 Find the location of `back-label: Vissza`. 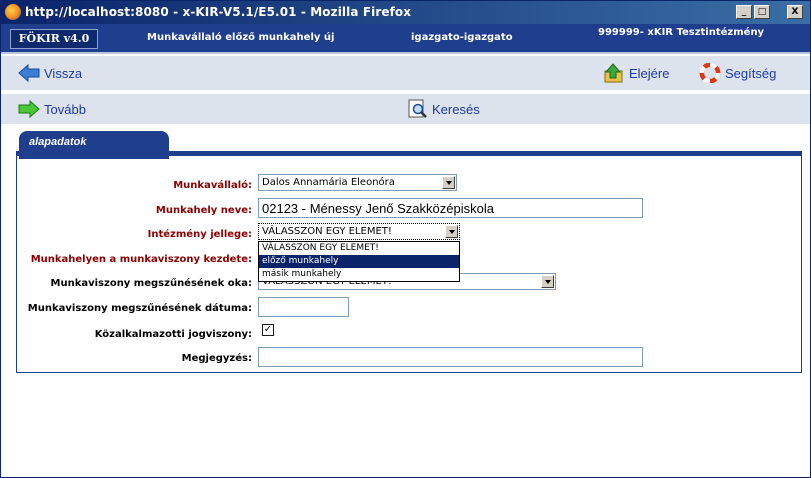

back-label: Vissza is located at coordinates (63, 73).